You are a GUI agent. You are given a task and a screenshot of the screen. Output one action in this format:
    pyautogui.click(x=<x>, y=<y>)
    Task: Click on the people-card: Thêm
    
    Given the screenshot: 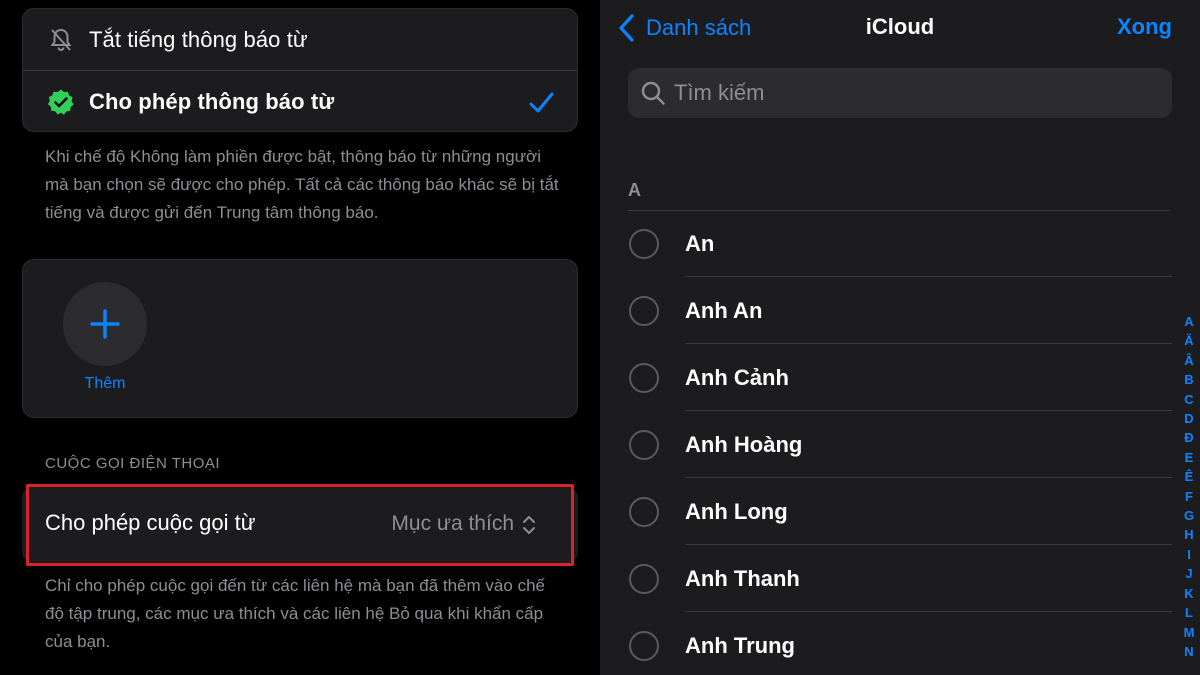 What is the action you would take?
    pyautogui.click(x=300, y=338)
    